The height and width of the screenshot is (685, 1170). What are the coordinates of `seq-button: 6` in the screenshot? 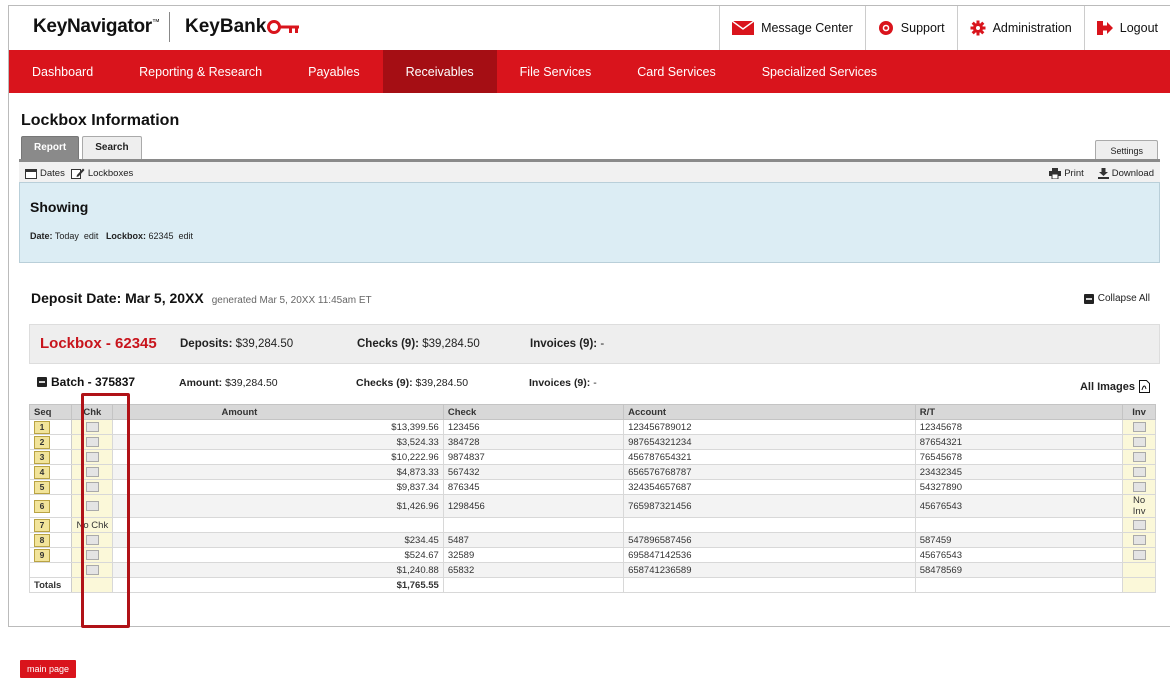 It's located at (42, 506).